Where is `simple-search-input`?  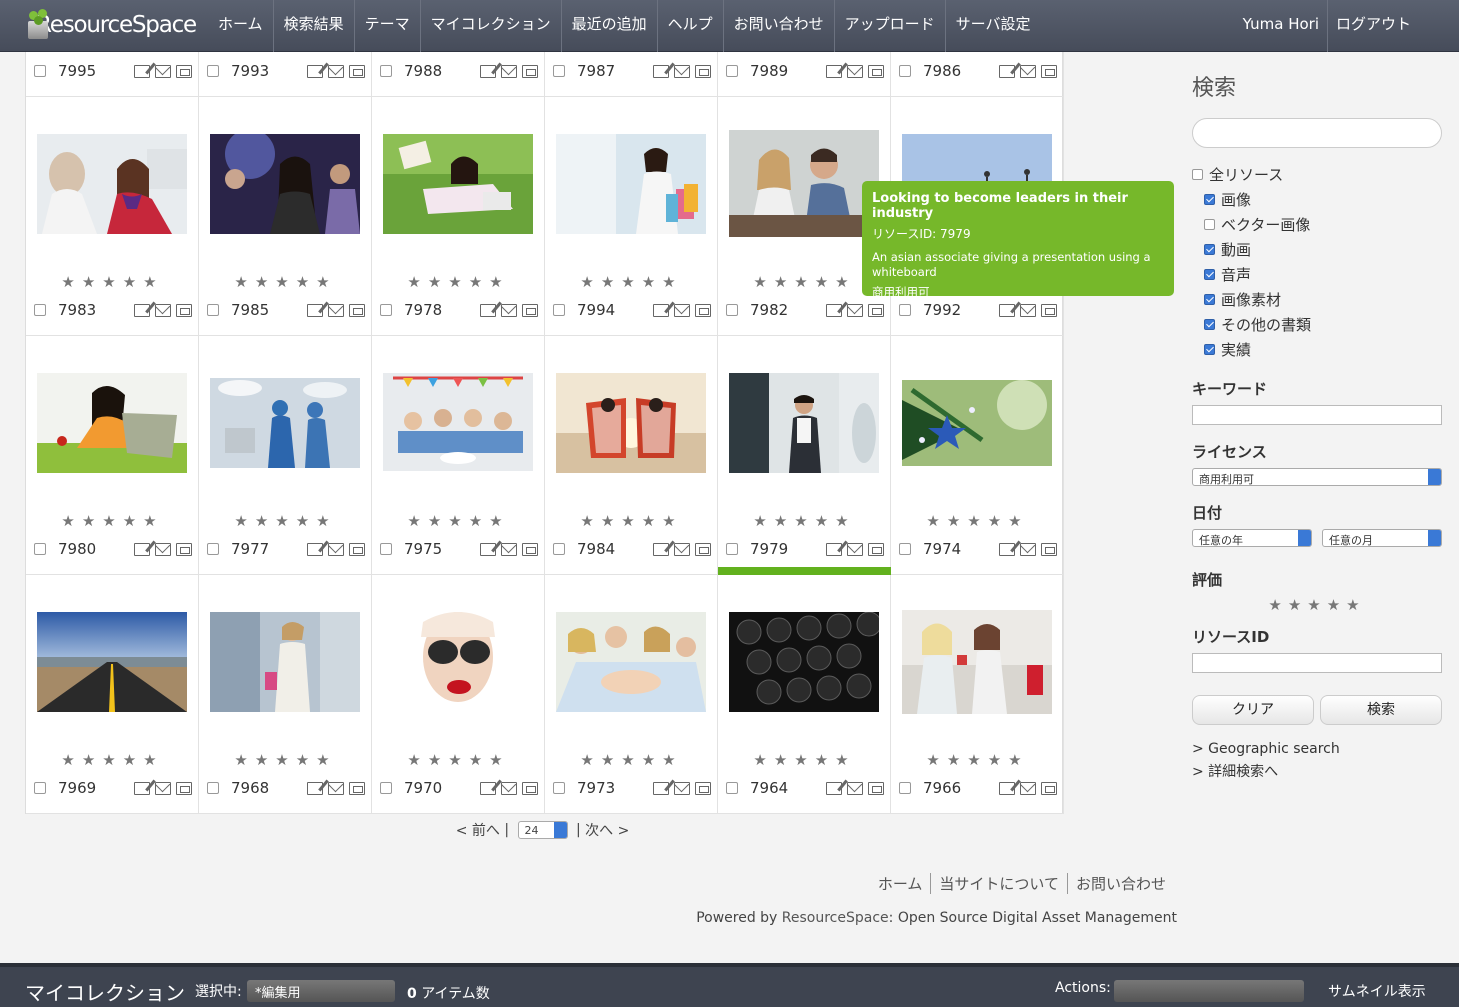 simple-search-input is located at coordinates (1317, 133).